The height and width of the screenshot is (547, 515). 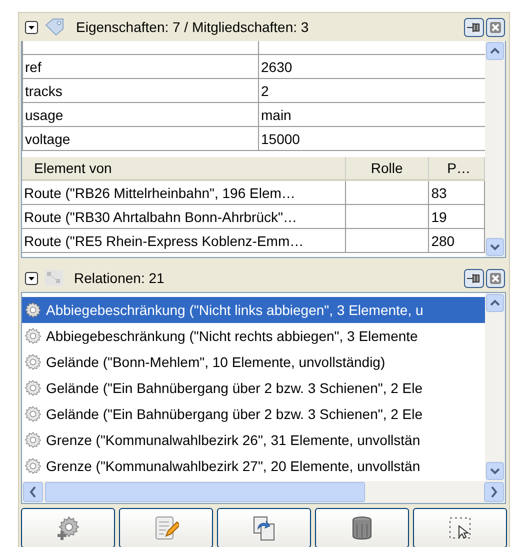 I want to click on tag-value: 2, so click(x=265, y=91).